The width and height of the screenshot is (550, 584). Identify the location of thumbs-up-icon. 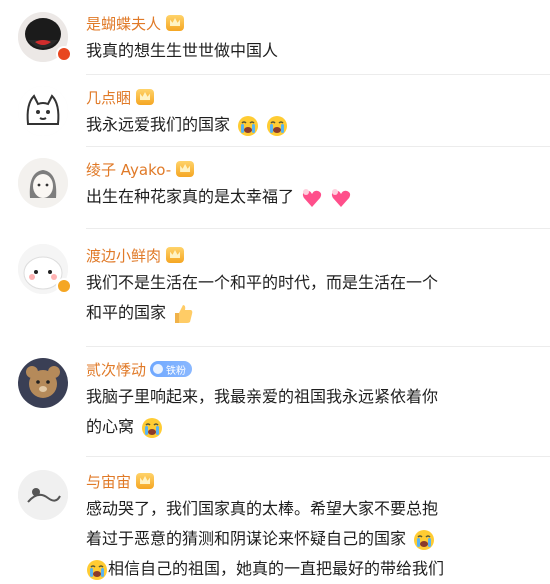
(184, 314).